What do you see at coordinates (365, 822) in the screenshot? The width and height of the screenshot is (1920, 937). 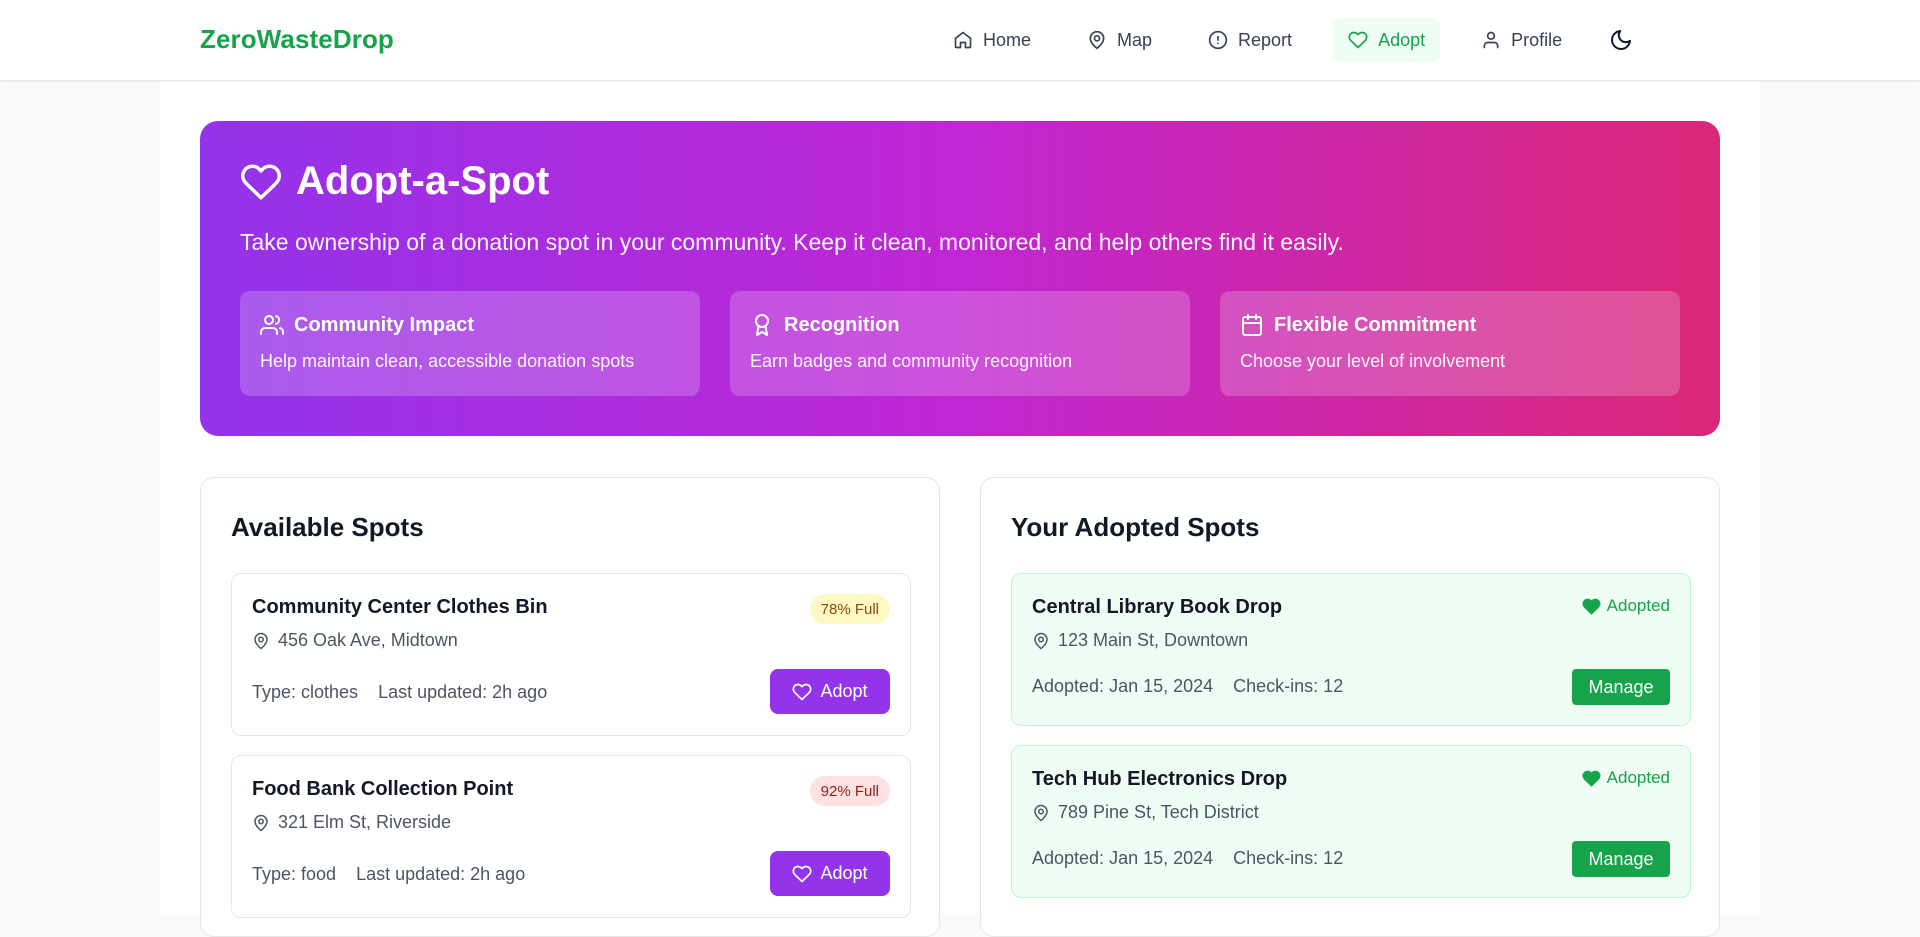 I see `spot-address-text: 321 Elm St, Riverside` at bounding box center [365, 822].